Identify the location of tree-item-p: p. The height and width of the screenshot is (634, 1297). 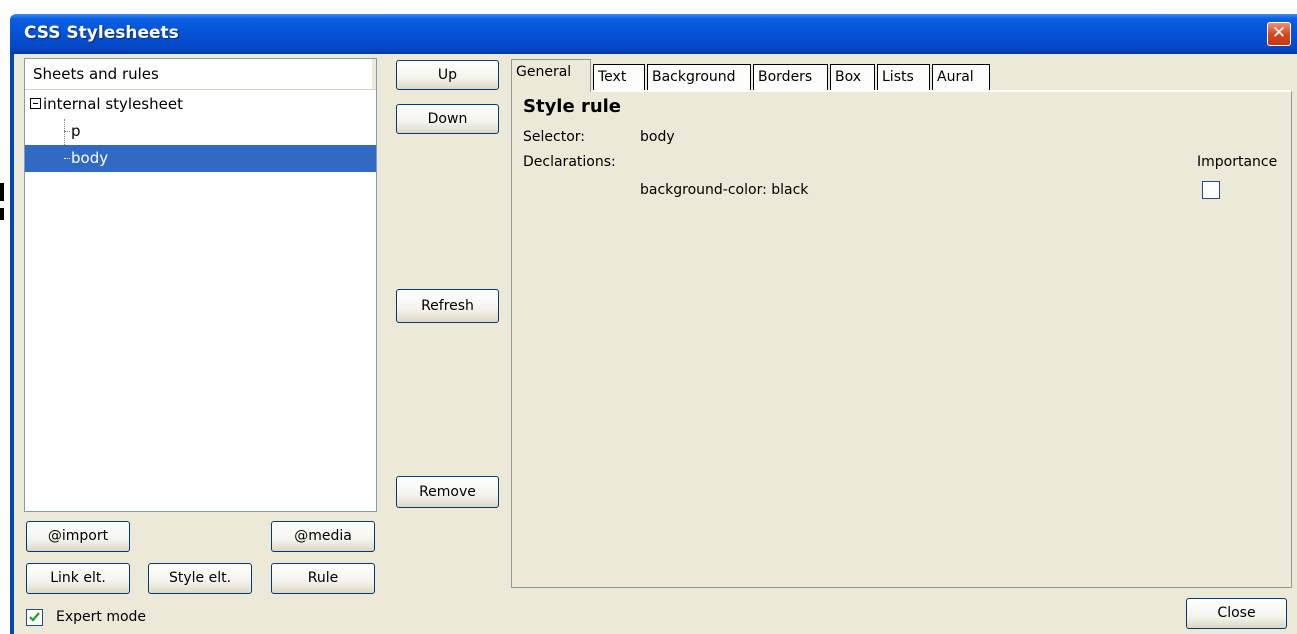
(200, 131).